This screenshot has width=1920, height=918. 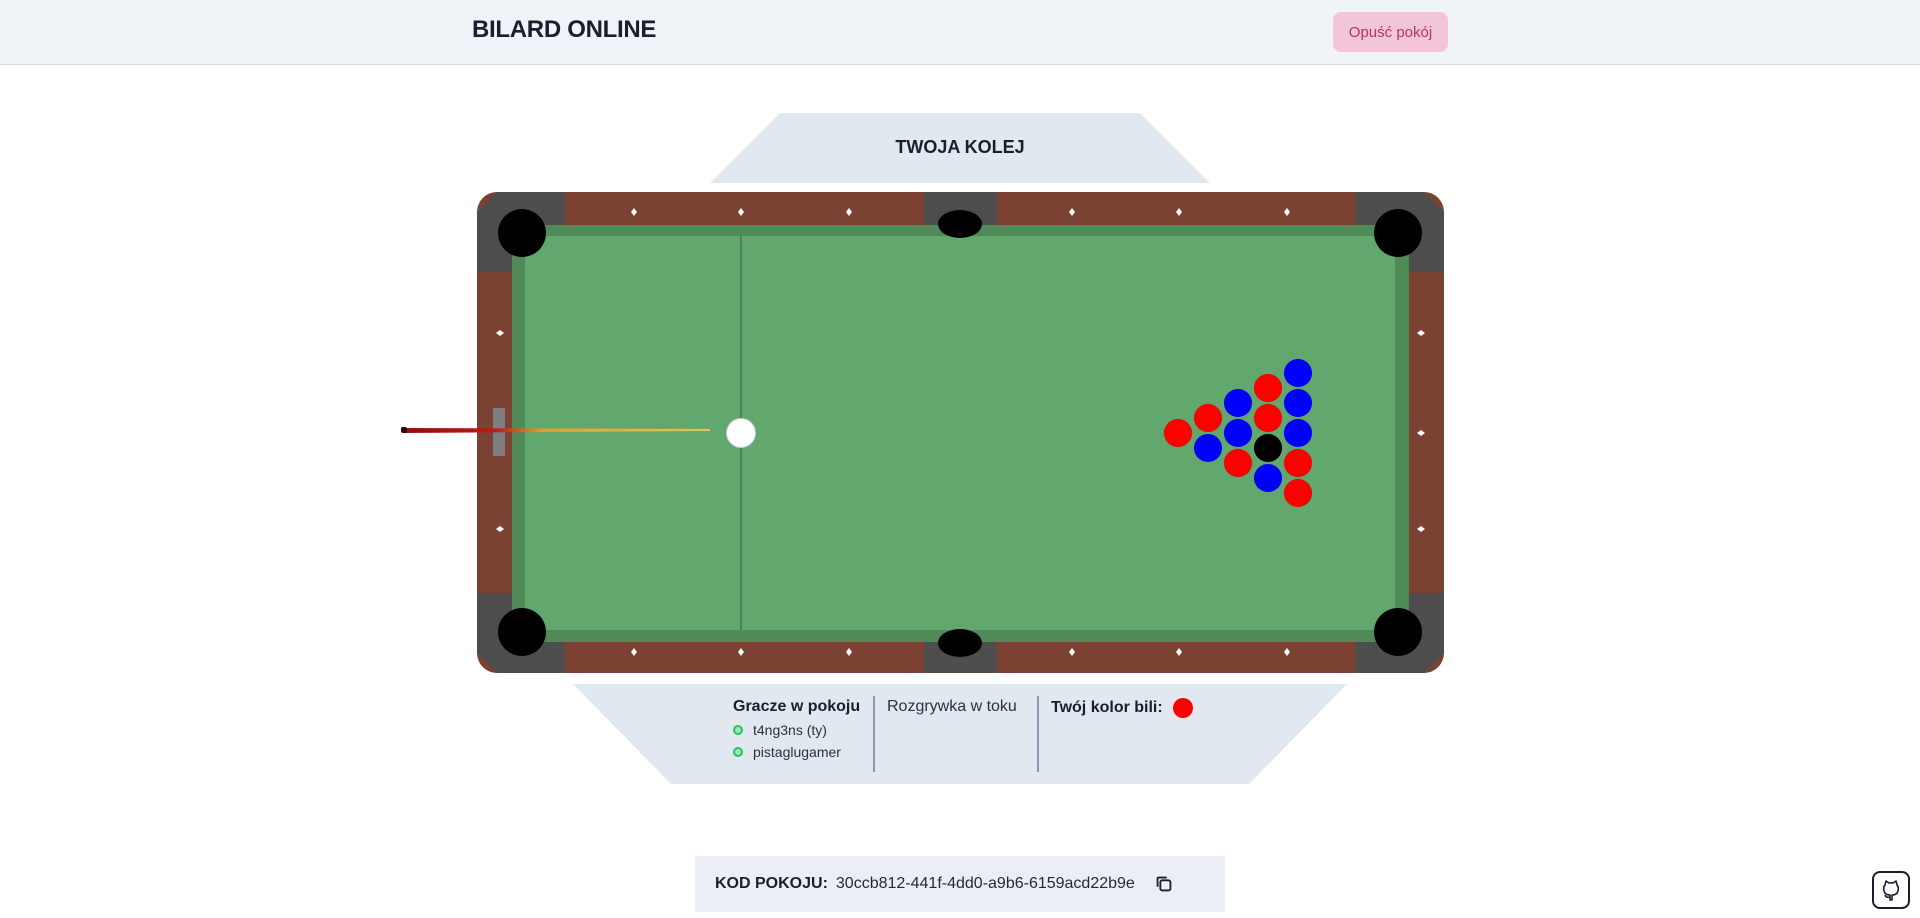 I want to click on player-color-section: Twój kolor bili:, so click(x=1122, y=708).